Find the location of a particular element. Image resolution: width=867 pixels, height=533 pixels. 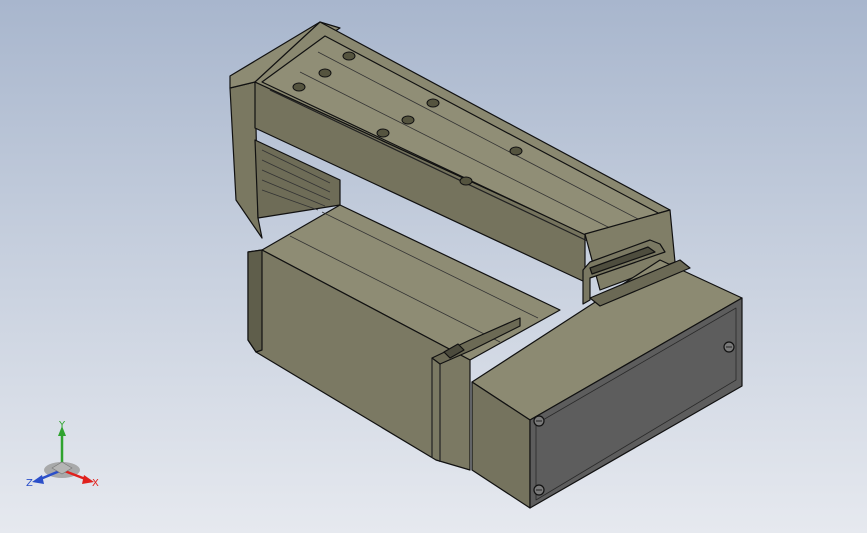

orientation-triad: Y X Z is located at coordinates (63, 456).